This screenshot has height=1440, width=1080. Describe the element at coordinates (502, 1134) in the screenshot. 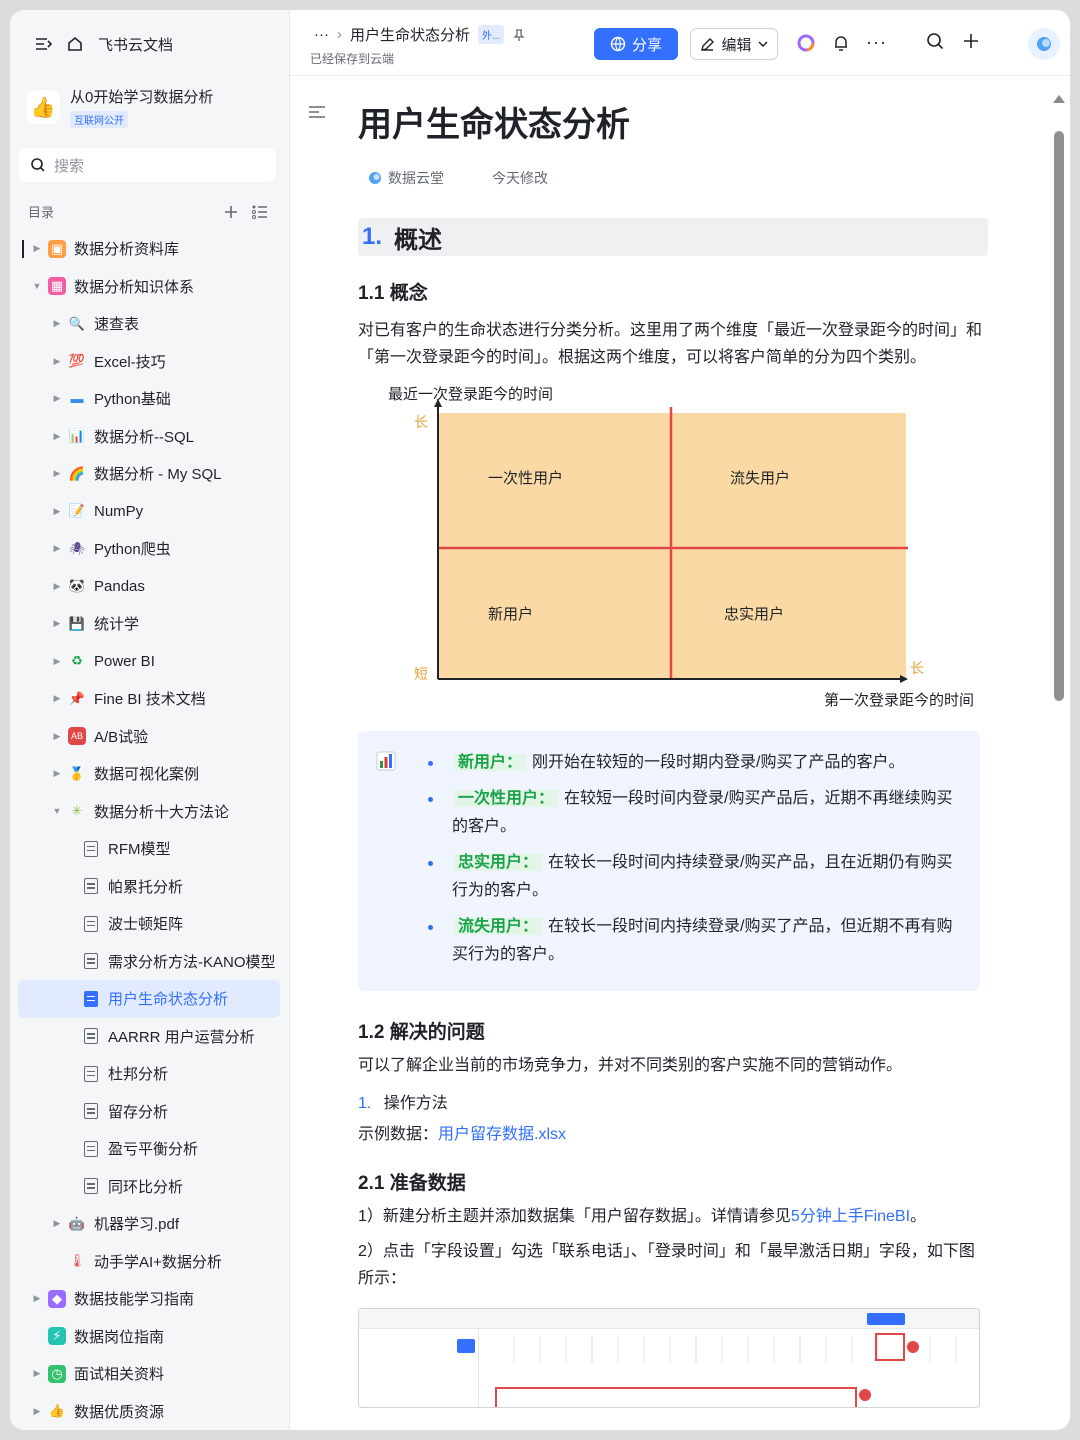

I see `example-file-link: 用户留存数据.xlsx` at that location.